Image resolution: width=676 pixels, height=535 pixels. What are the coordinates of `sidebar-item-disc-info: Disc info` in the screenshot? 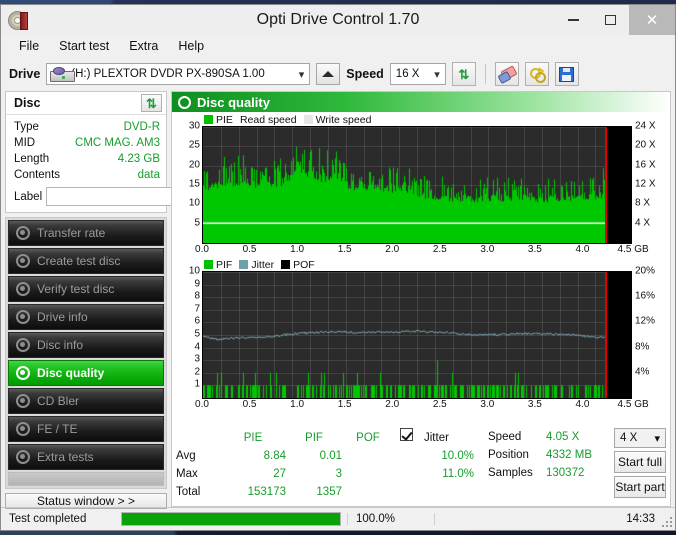 It's located at (86, 345).